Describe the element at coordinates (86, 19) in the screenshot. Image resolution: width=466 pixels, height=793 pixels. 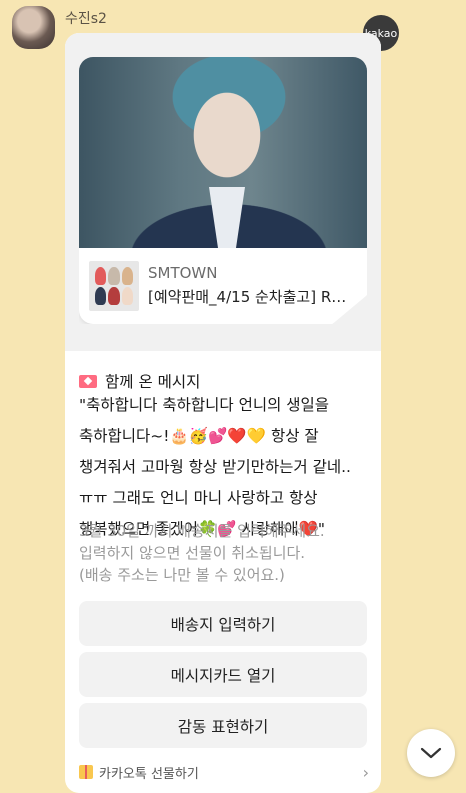
I see `sender-name: 수진s2` at that location.